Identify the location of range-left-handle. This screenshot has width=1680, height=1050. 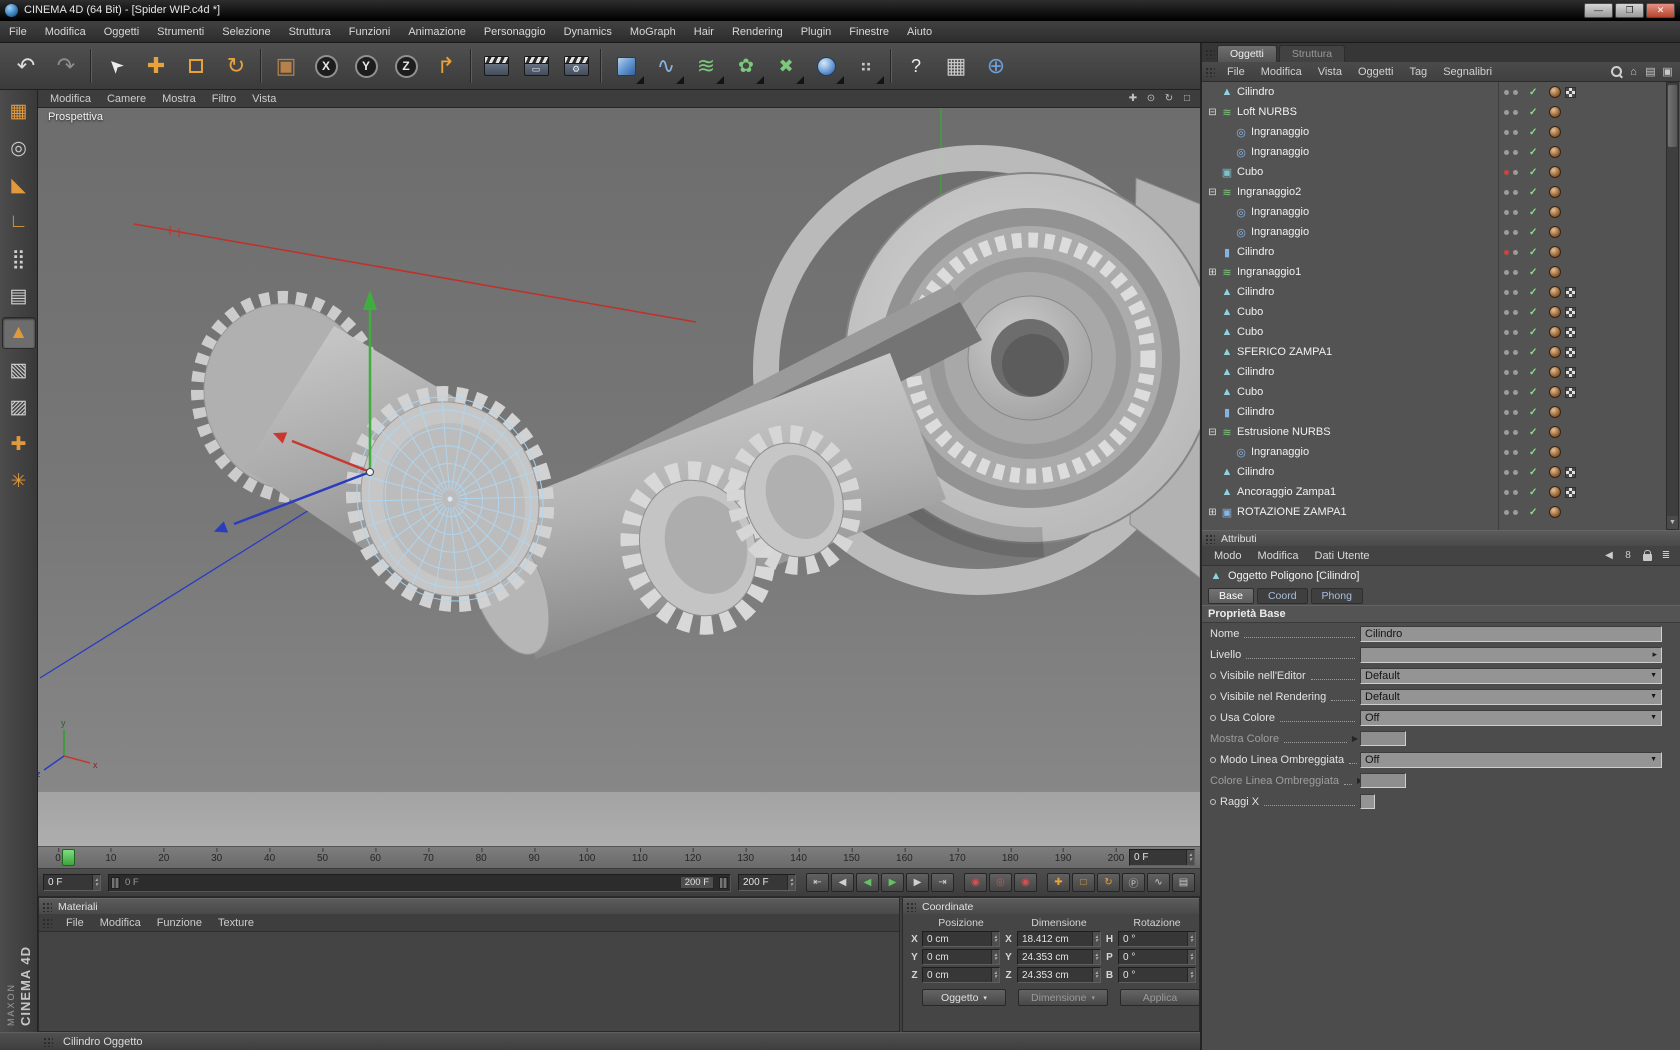
(115, 882).